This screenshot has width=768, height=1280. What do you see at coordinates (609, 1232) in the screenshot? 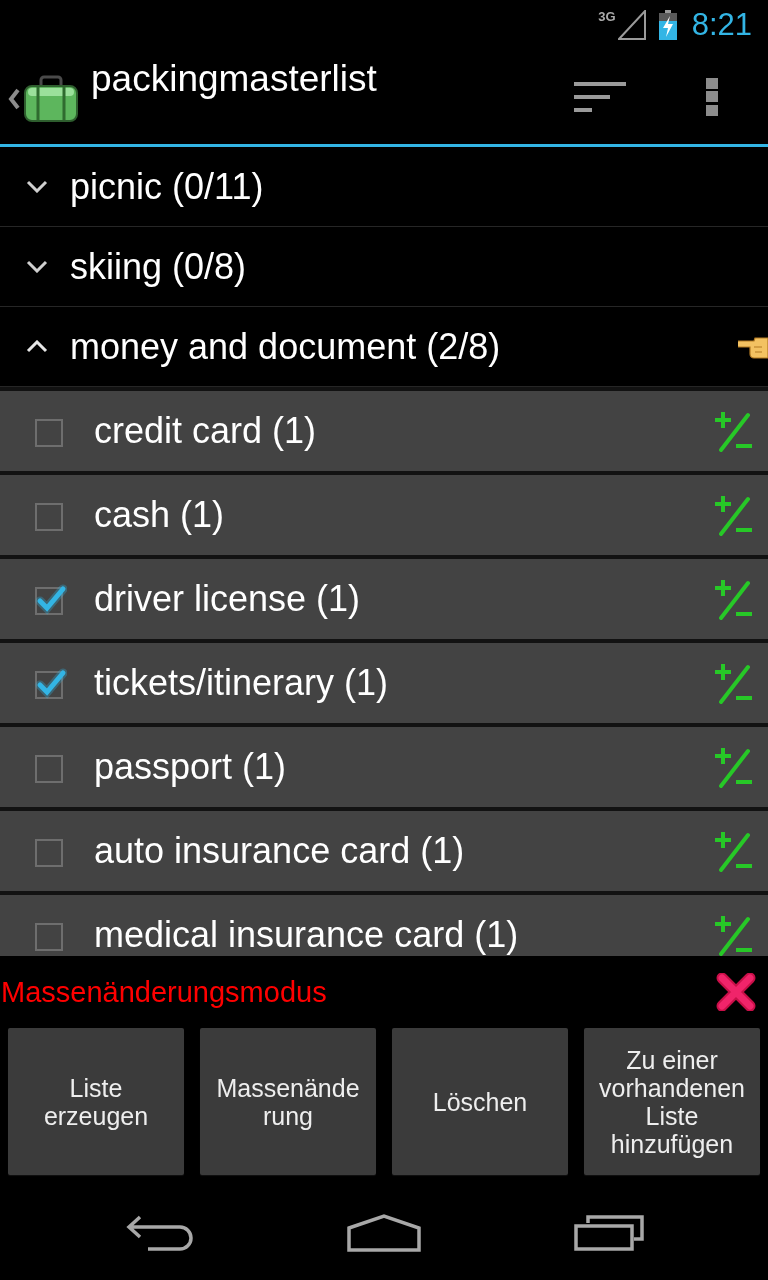
I see `recent-apps-icon` at bounding box center [609, 1232].